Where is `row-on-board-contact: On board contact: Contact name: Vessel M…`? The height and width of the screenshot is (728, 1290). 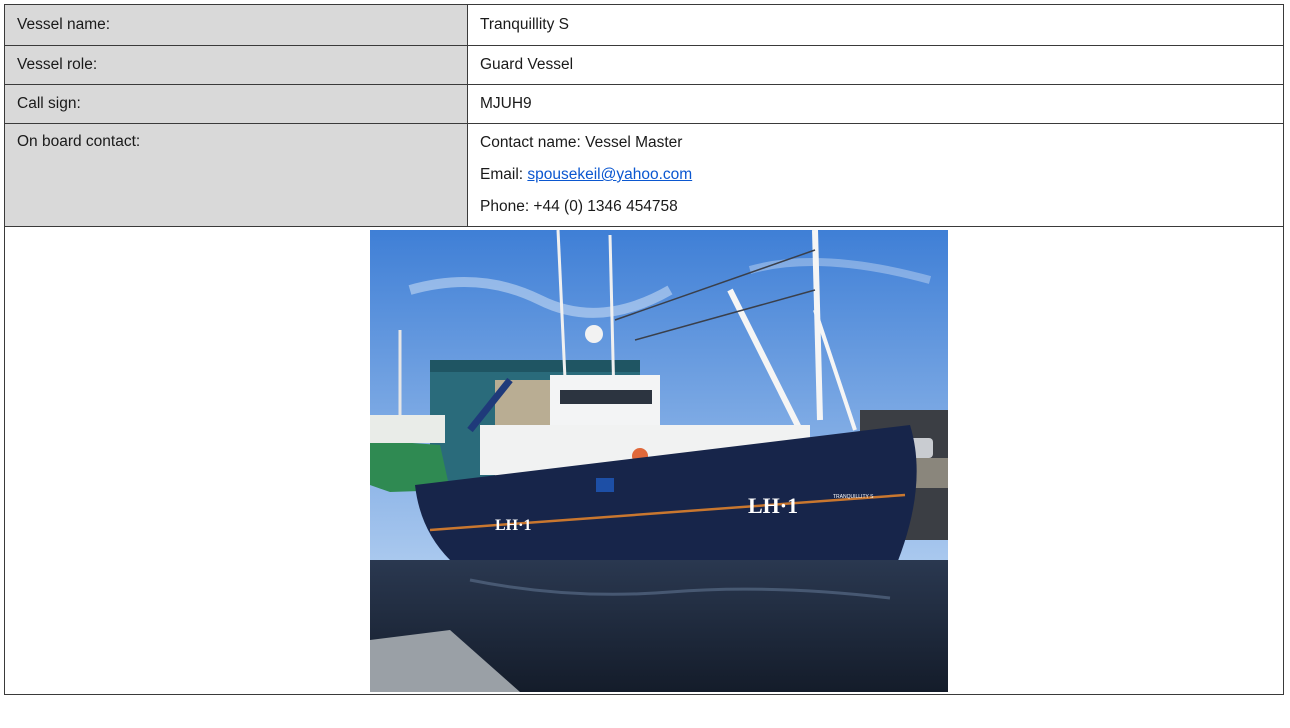
row-on-board-contact: On board contact: Contact name: Vessel M… is located at coordinates (644, 175).